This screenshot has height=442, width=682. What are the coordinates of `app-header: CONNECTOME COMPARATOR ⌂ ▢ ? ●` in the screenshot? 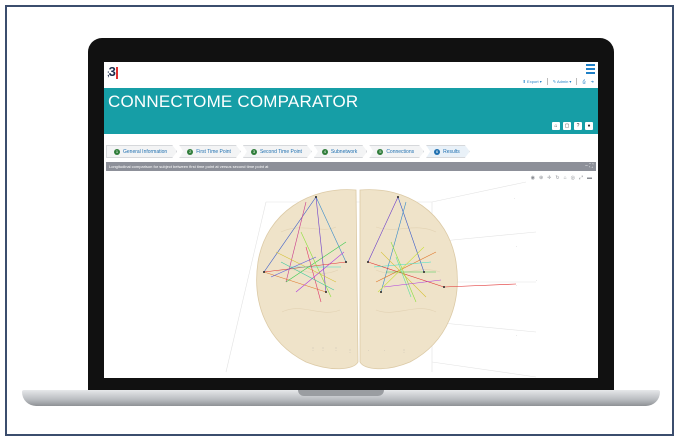 It's located at (351, 111).